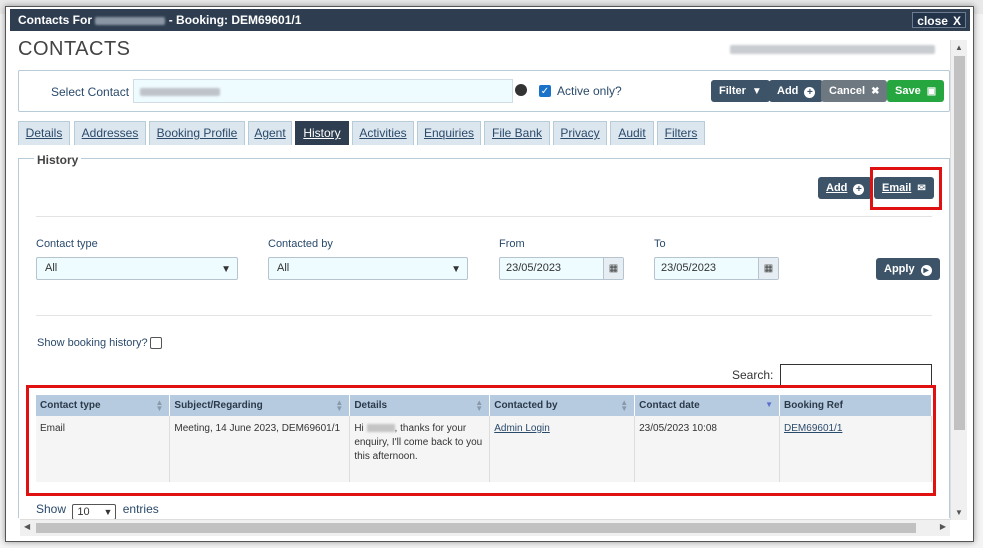 The image size is (983, 548). Describe the element at coordinates (681, 133) in the screenshot. I see `tab-filters: Filters` at that location.